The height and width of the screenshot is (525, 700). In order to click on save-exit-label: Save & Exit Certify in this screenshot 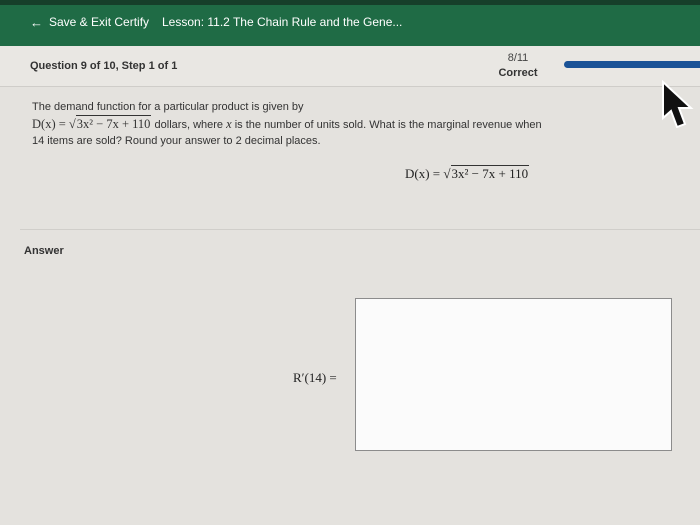, I will do `click(99, 22)`.